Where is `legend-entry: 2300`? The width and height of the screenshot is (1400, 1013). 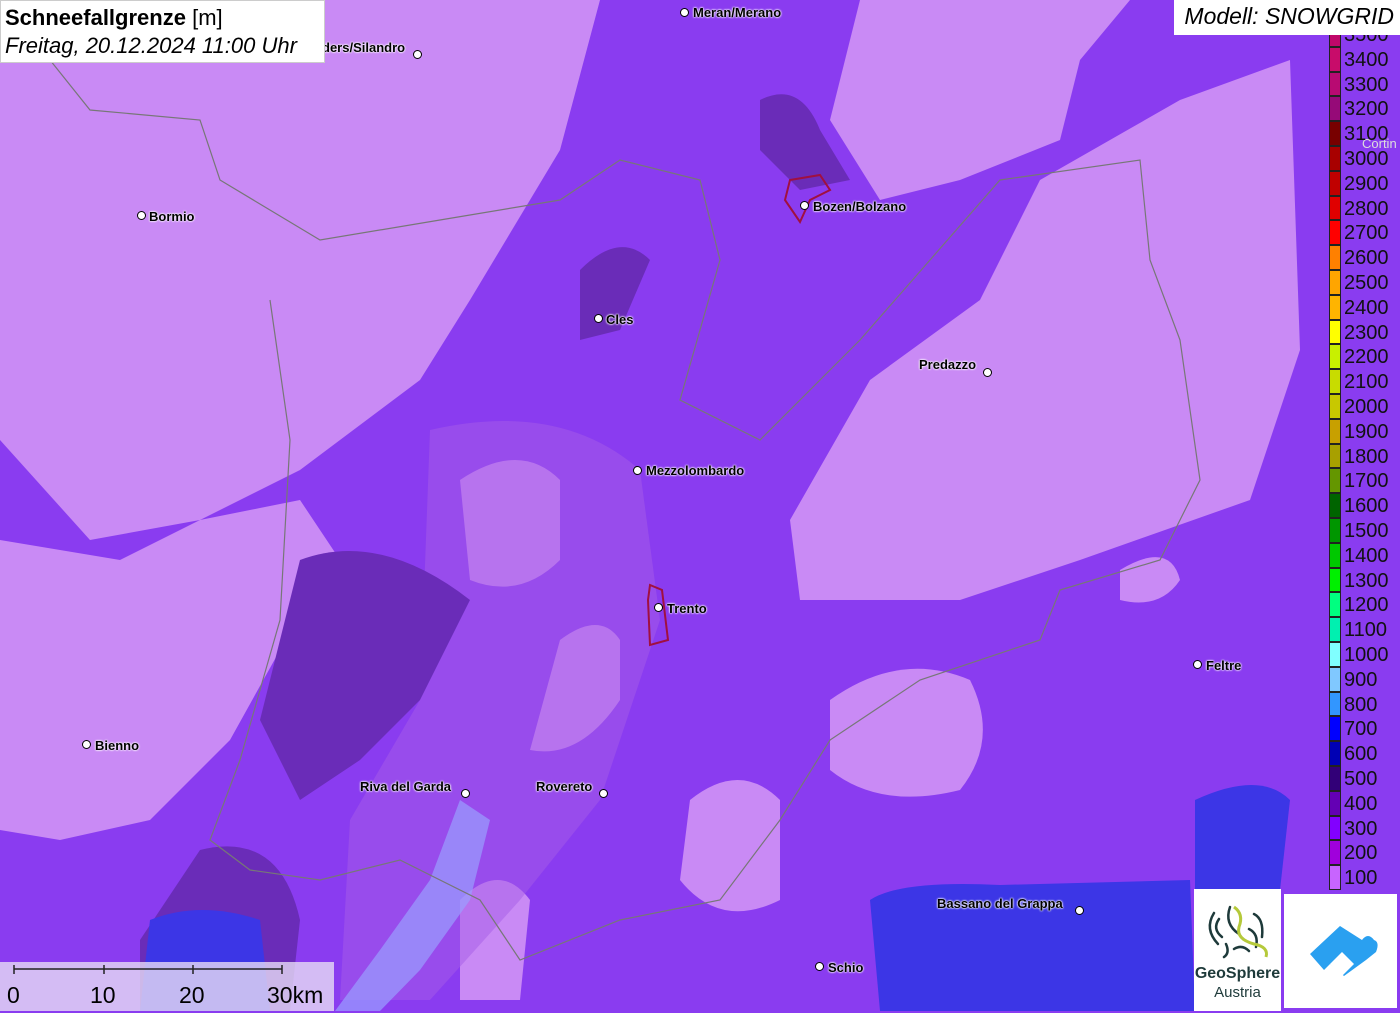
legend-entry: 2300 is located at coordinates (1364, 332).